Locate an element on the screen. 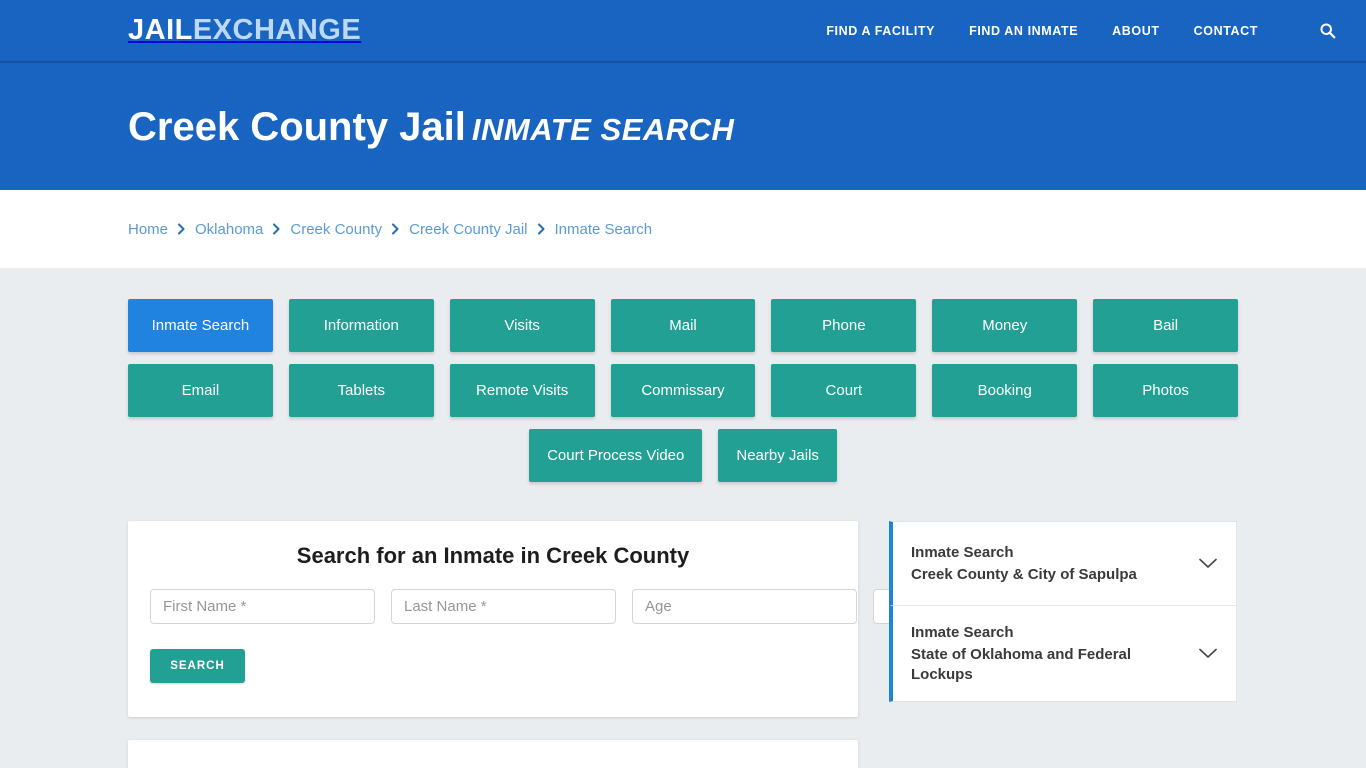 This screenshot has width=1366, height=768. search-form-fields: Race is located at coordinates (591, 606).